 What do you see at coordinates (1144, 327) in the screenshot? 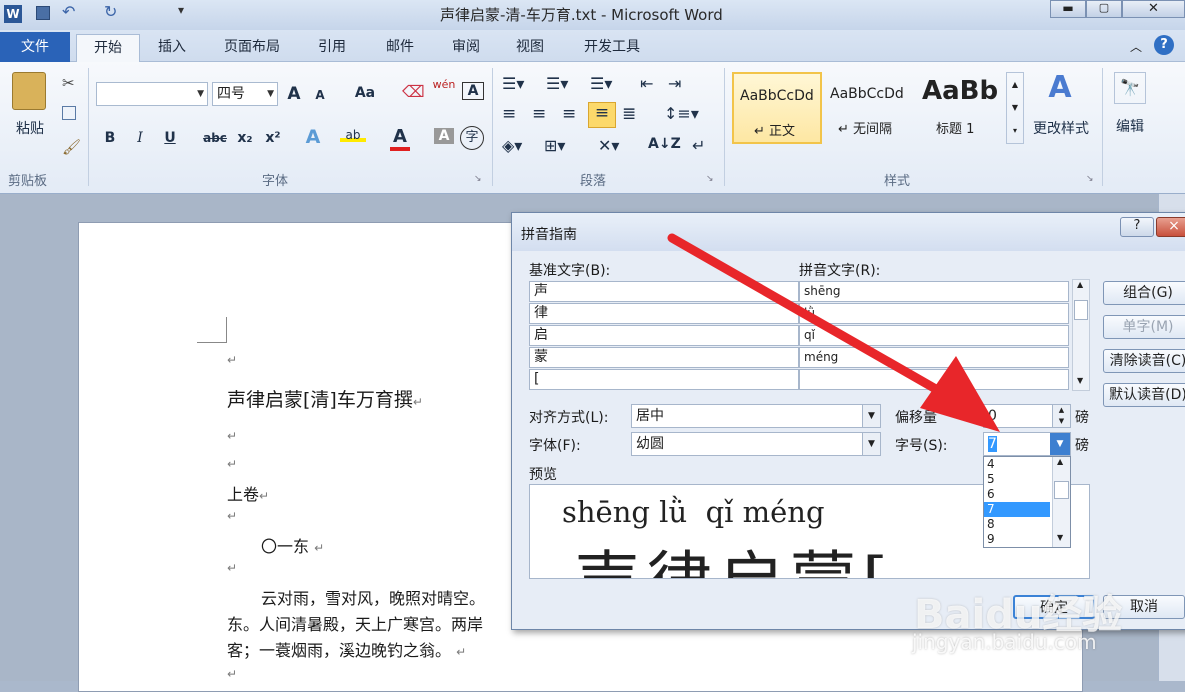
I see `mono-button: 单字(M)` at bounding box center [1144, 327].